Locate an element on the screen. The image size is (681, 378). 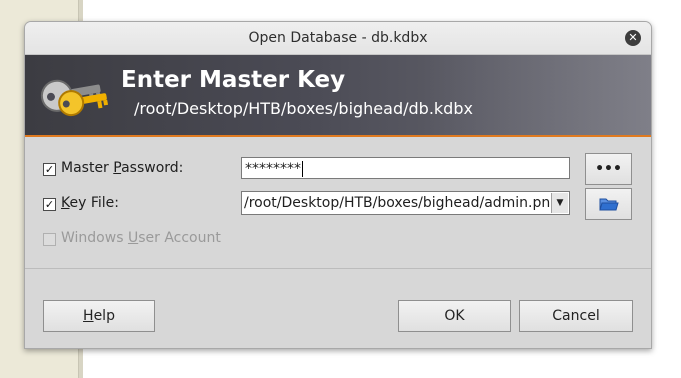
window-title: Open Database - db.kdbx is located at coordinates (338, 38).